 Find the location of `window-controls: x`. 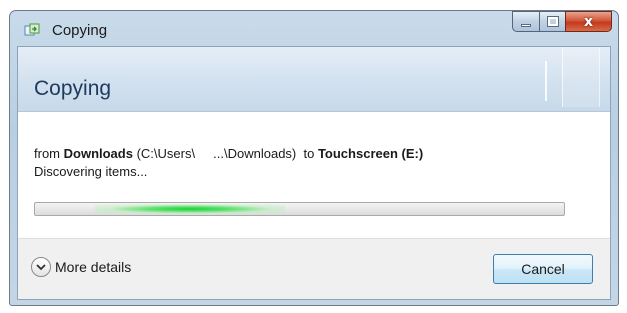

window-controls: x is located at coordinates (562, 22).